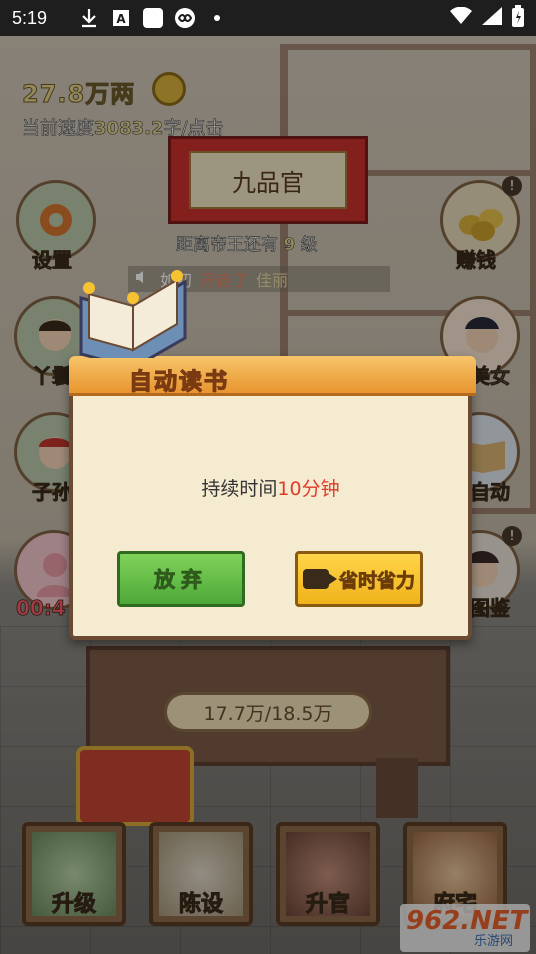 The height and width of the screenshot is (954, 536). I want to click on dot-icon, so click(217, 18).